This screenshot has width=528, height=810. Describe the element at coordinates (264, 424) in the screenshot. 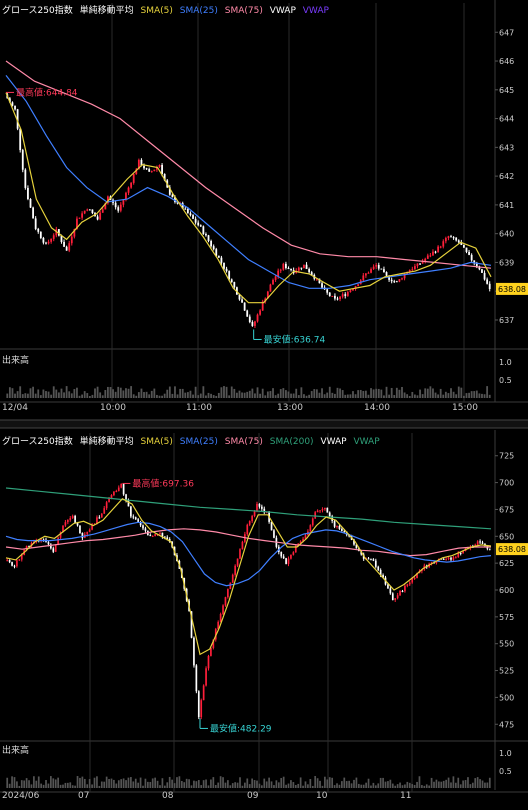

I see `panel-separator` at that location.